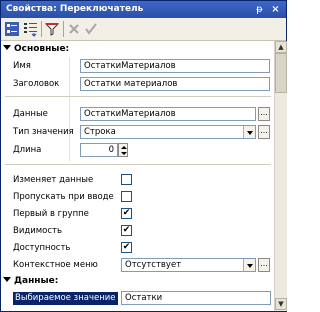 The width and height of the screenshot is (320, 312). Describe the element at coordinates (280, 176) in the screenshot. I see `vertical-scrollbar: ▲ ▼` at that location.